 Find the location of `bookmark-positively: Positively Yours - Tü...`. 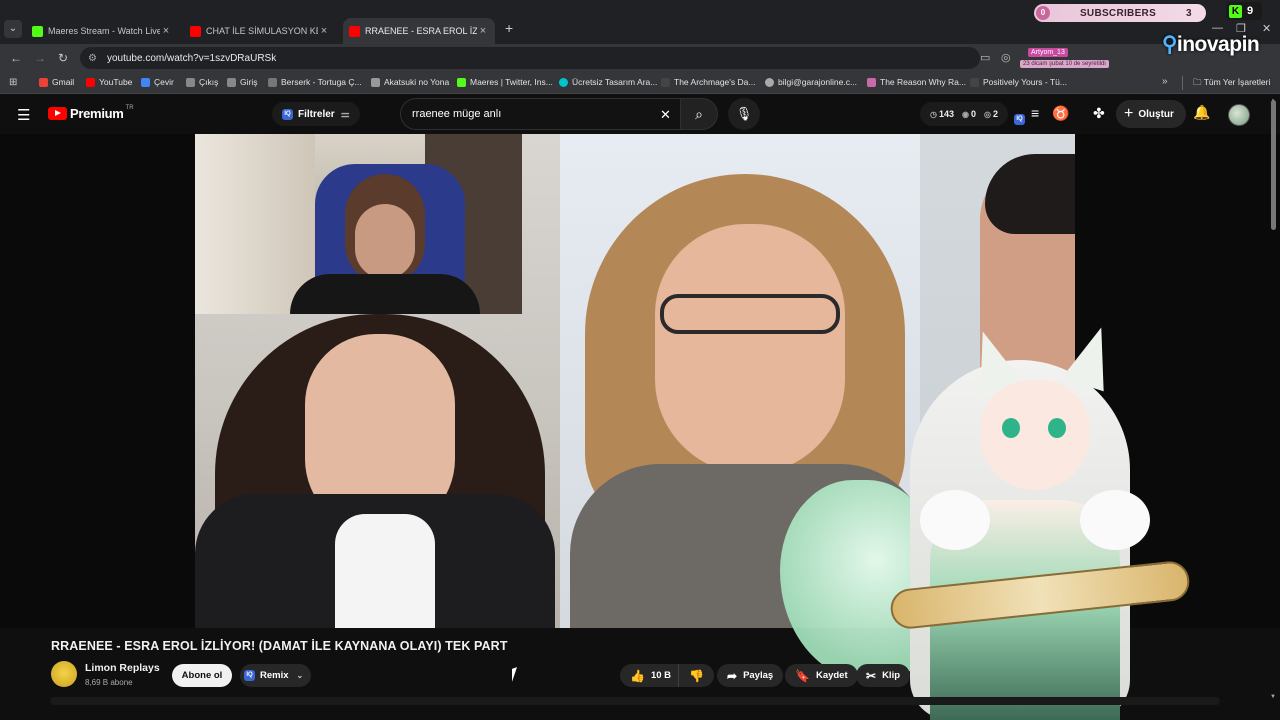

bookmark-positively: Positively Yours - Tü... is located at coordinates (1018, 82).